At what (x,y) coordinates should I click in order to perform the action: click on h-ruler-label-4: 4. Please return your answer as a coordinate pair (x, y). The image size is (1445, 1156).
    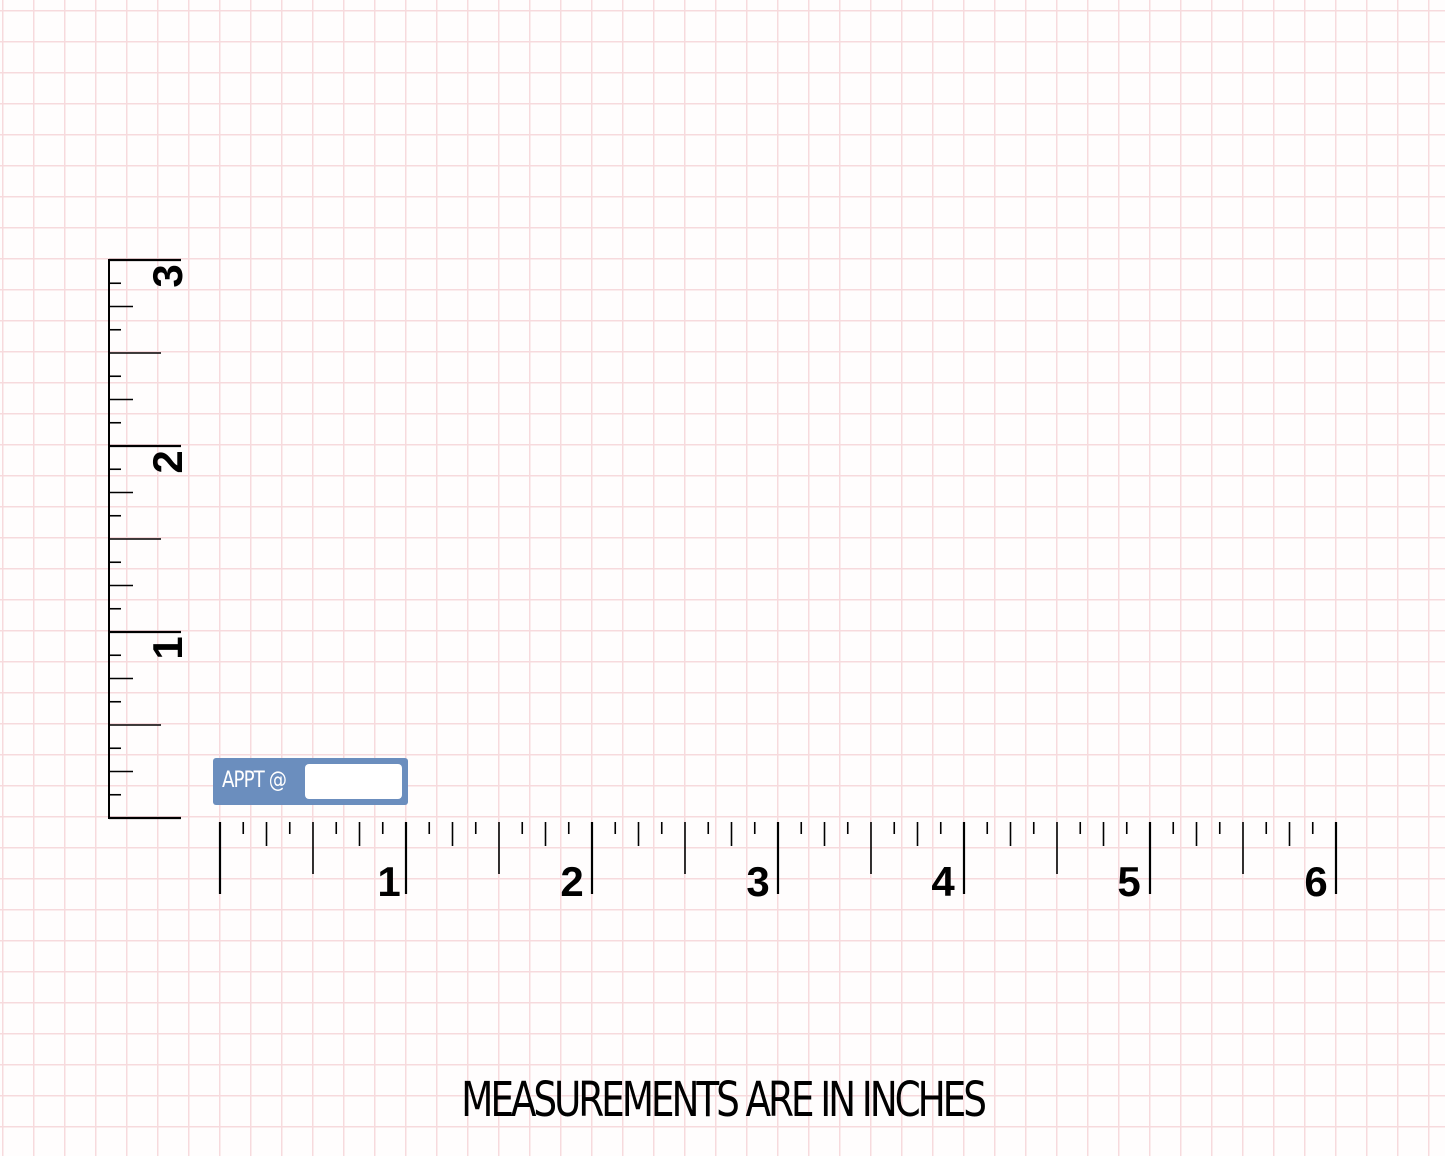
    Looking at the image, I should click on (943, 881).